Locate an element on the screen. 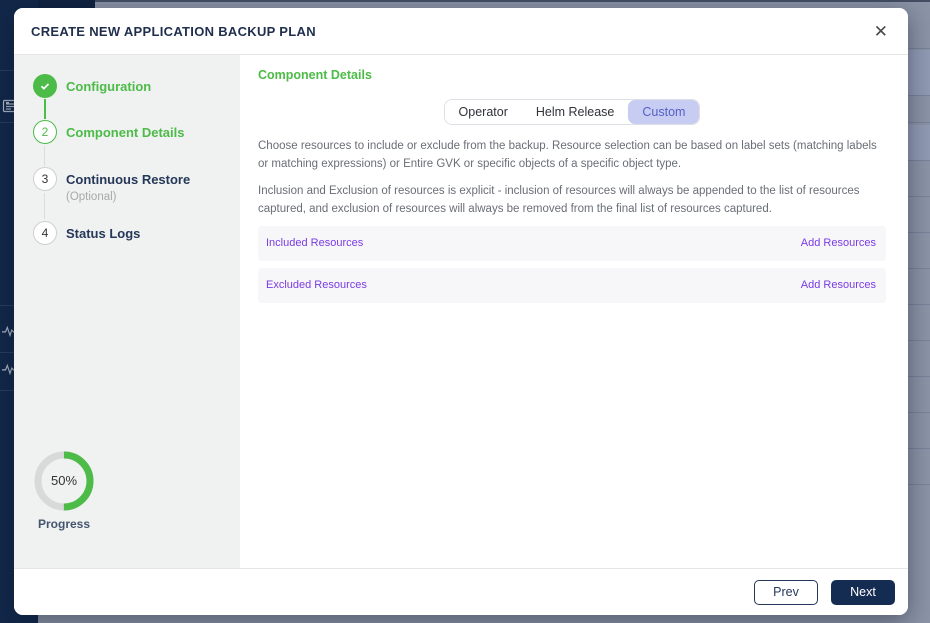 This screenshot has height=623, width=930. section-heading: Component Details is located at coordinates (315, 75).